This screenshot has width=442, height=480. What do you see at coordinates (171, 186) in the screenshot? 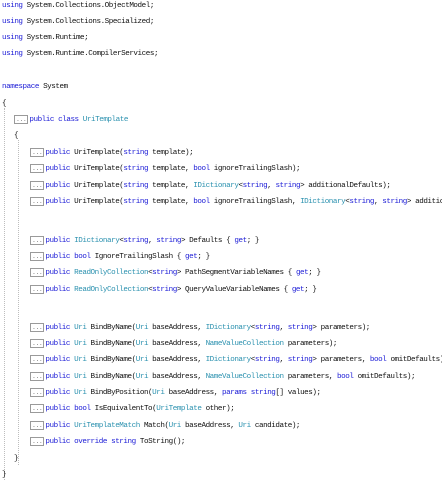
I see `code-token: template,` at bounding box center [171, 186].